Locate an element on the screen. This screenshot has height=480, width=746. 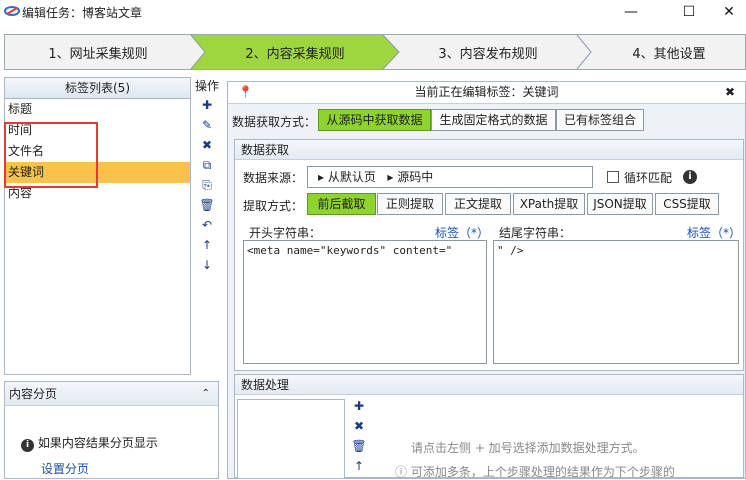
processing-list is located at coordinates (291, 439).